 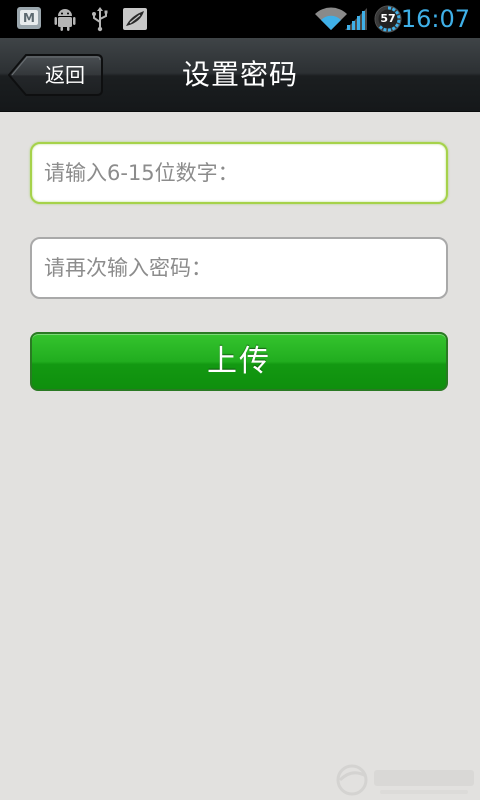 I want to click on image-notification-icon, so click(x=135, y=19).